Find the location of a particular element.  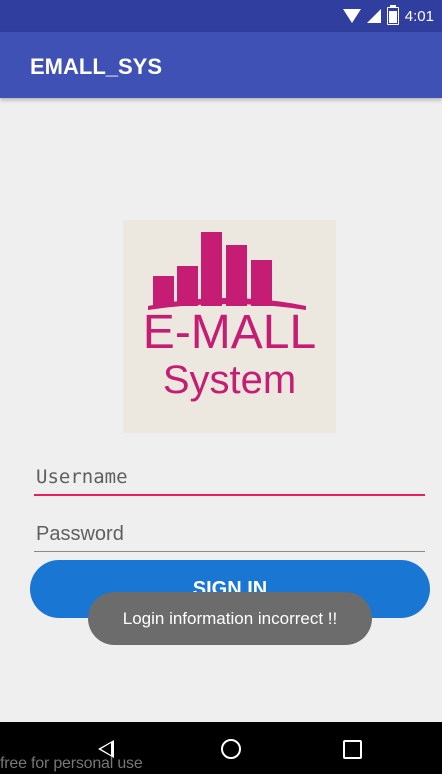

recent-apps-icon is located at coordinates (352, 749).